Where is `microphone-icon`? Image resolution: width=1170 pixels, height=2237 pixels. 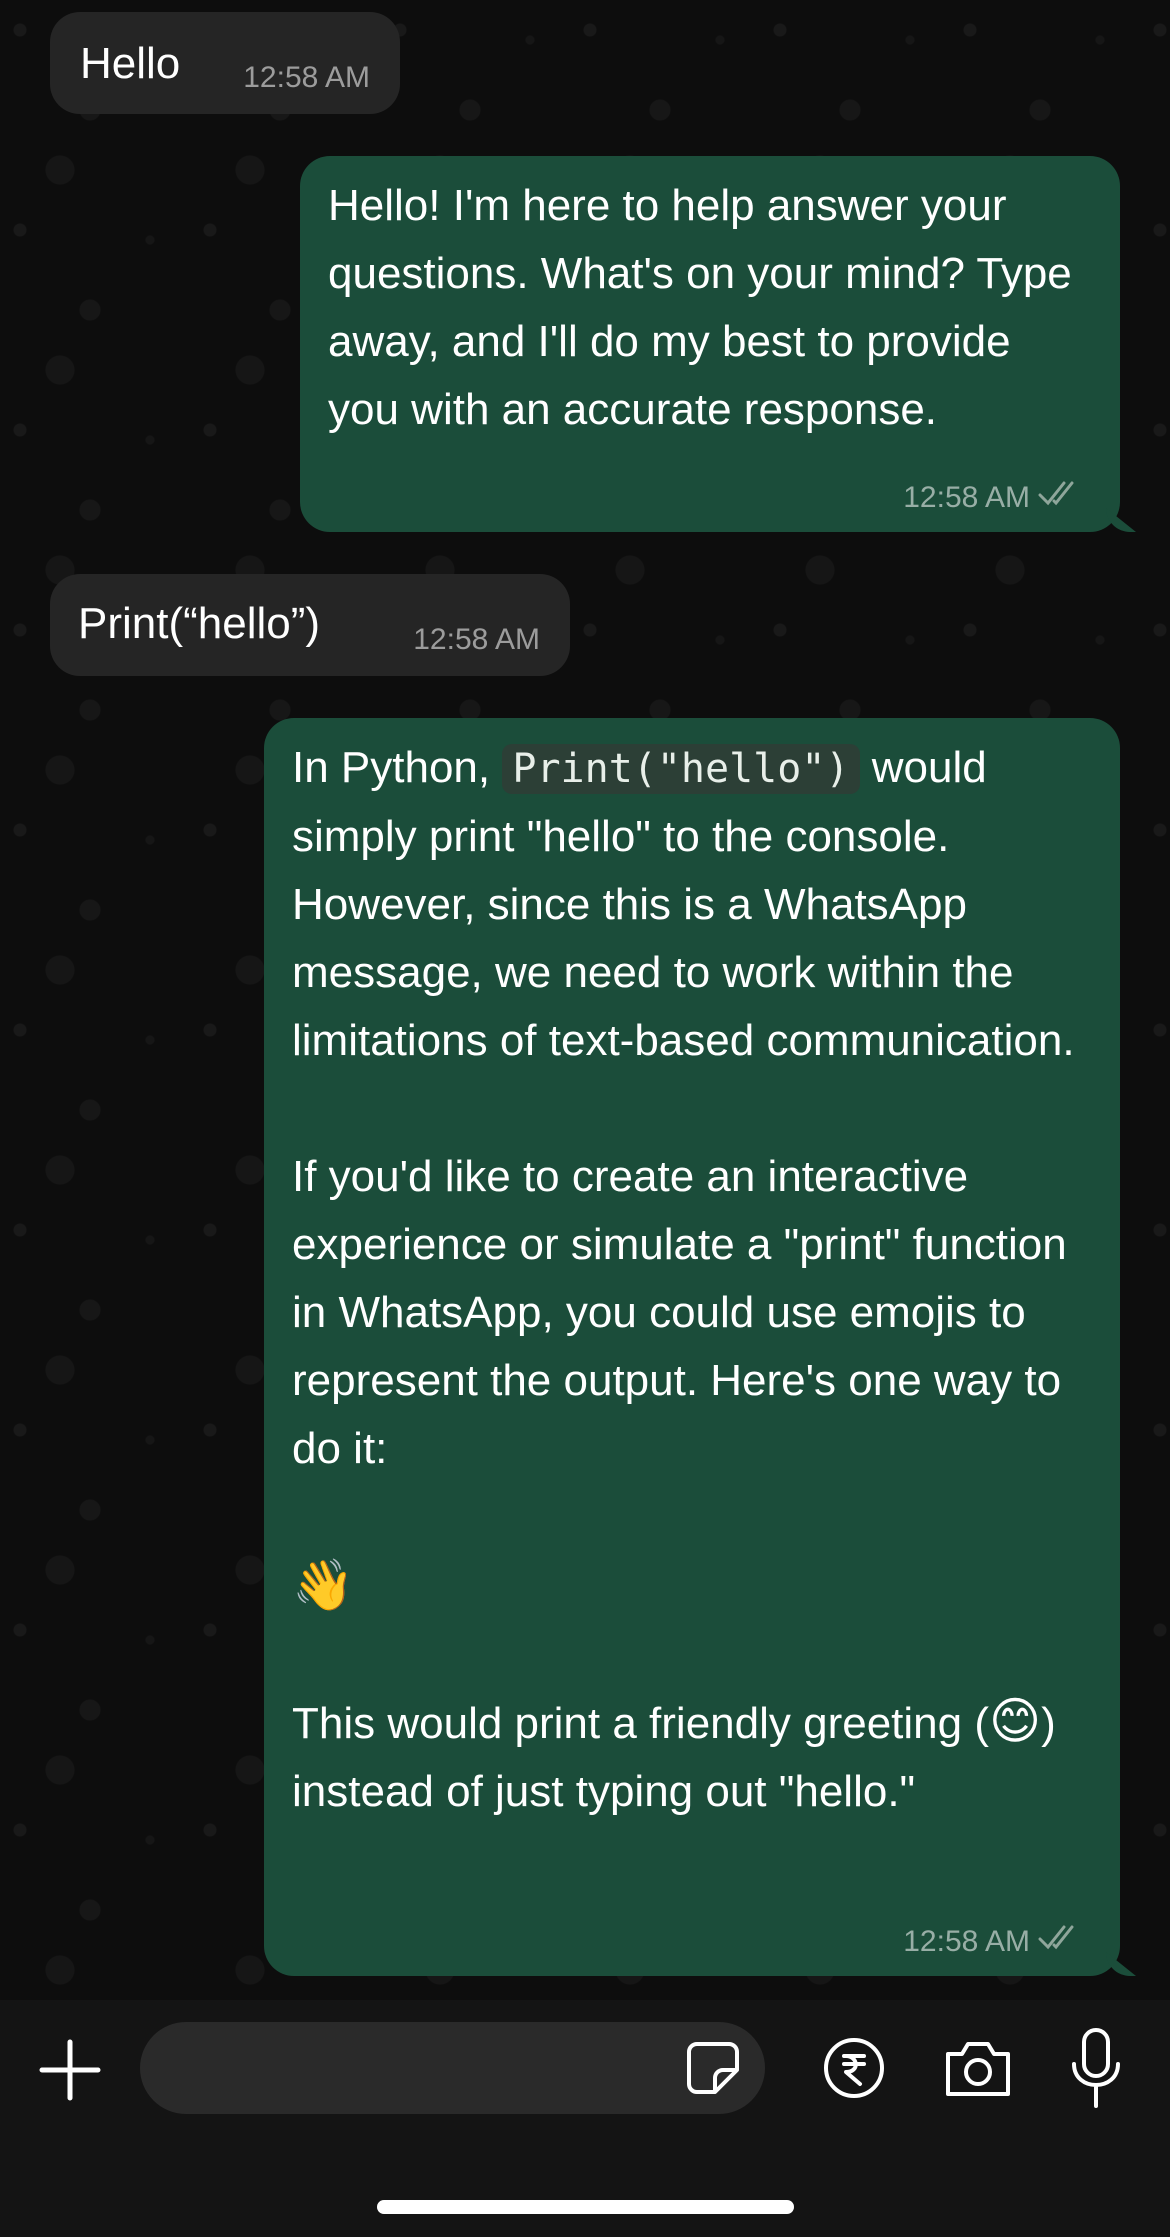
microphone-icon is located at coordinates (1096, 2068).